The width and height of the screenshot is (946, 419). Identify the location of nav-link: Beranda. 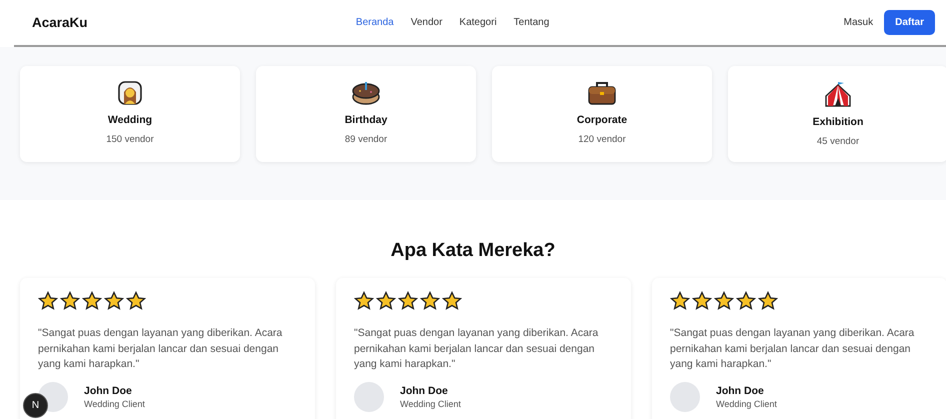
(375, 22).